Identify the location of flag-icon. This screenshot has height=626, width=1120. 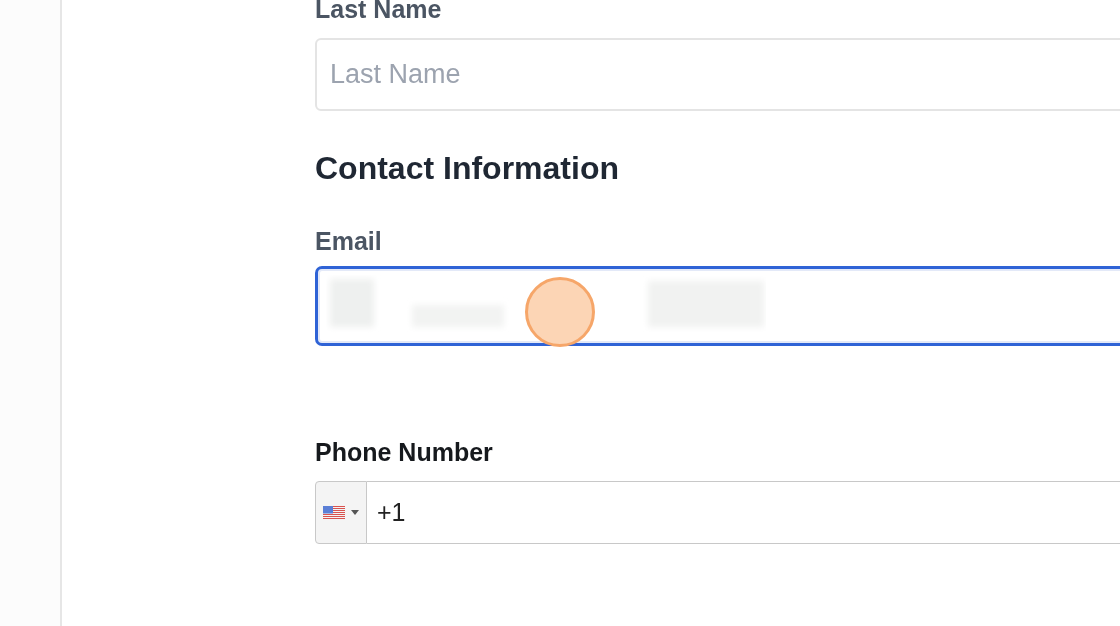
(334, 512).